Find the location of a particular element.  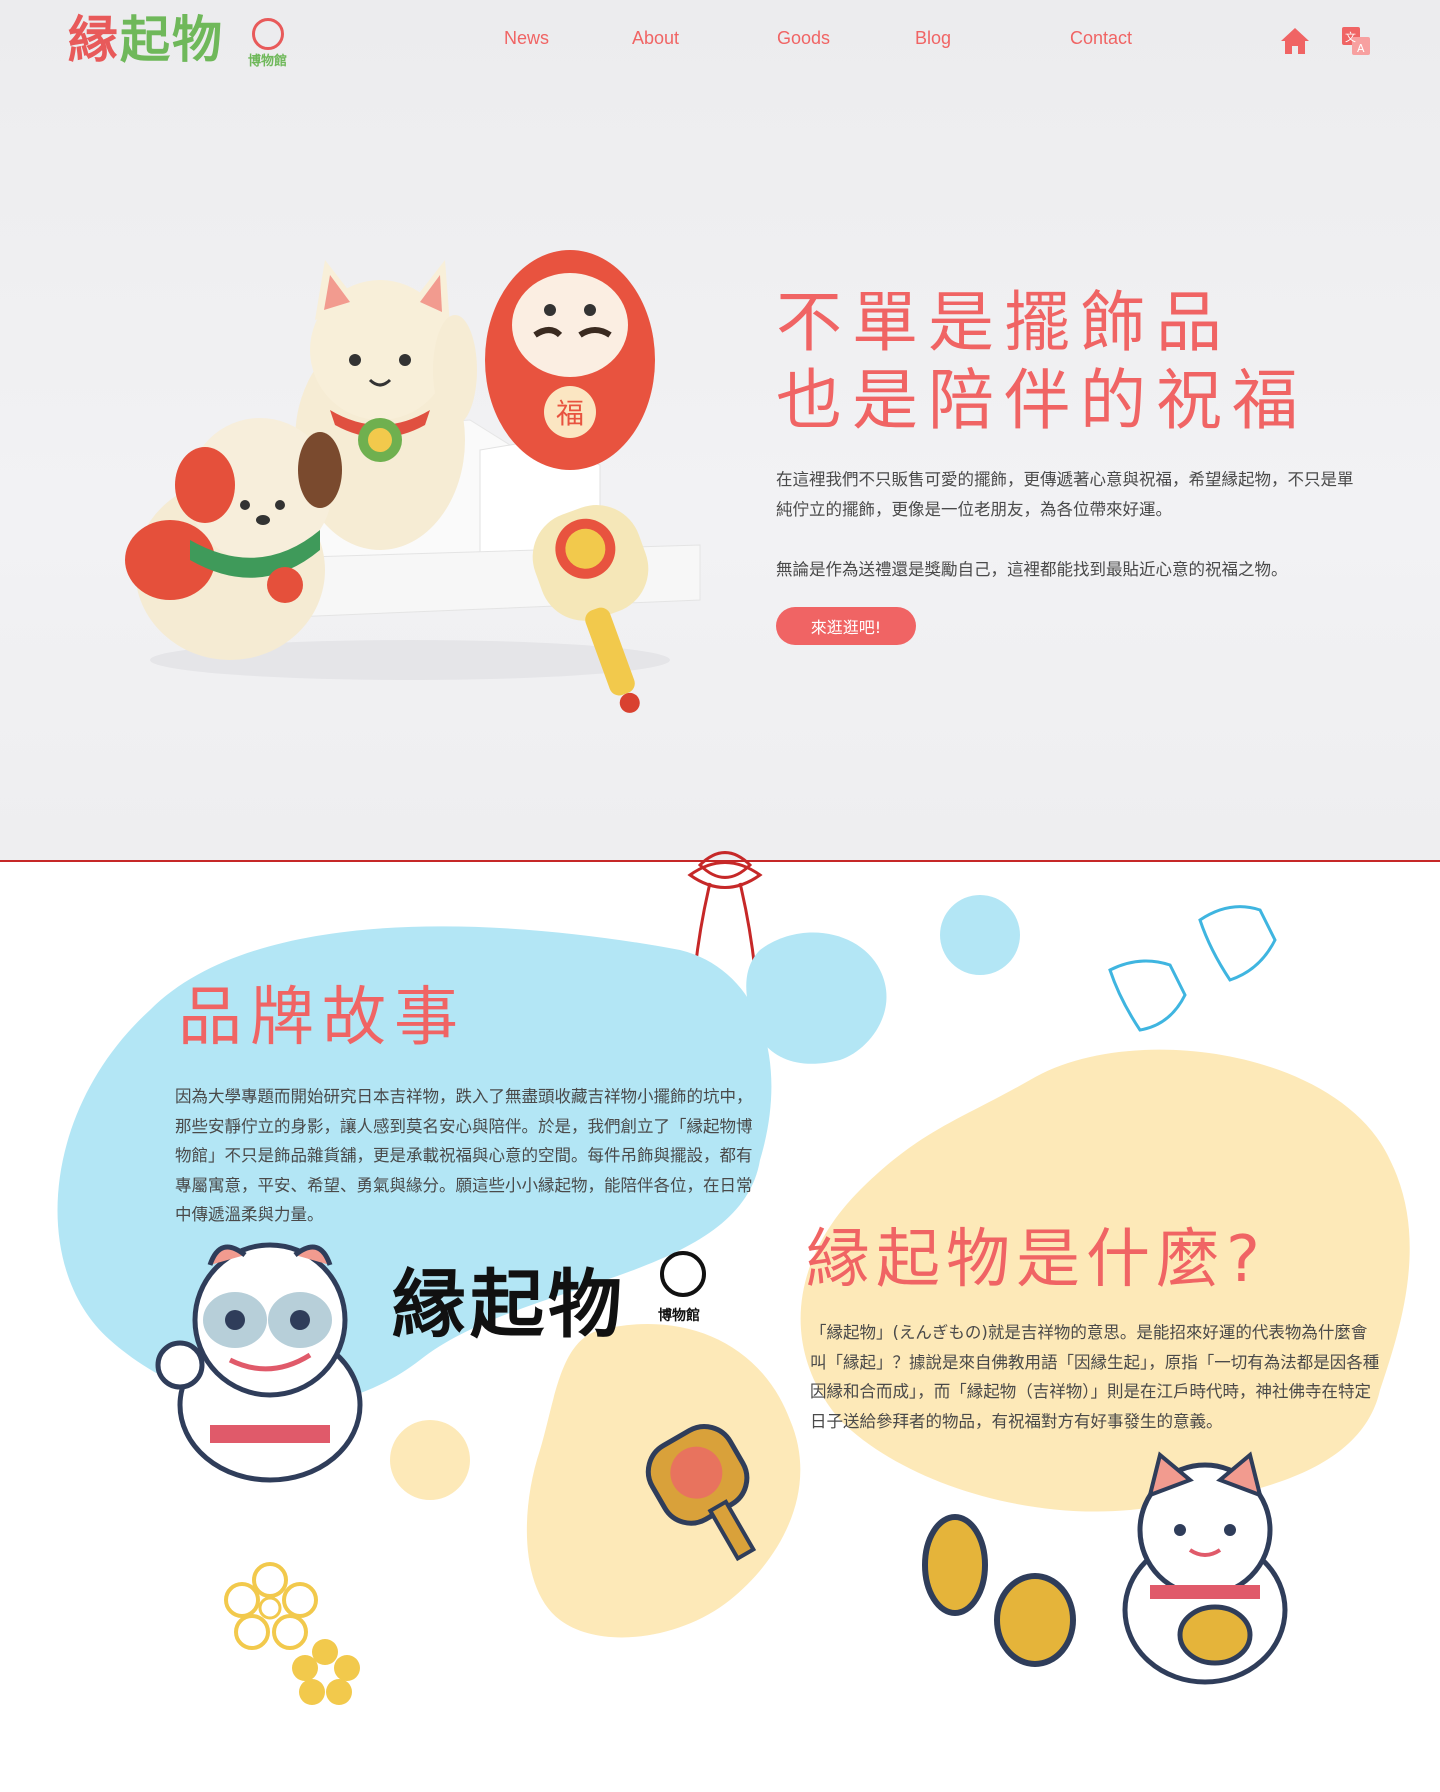

site-logo: 縁起物 博物館 is located at coordinates (177, 40).